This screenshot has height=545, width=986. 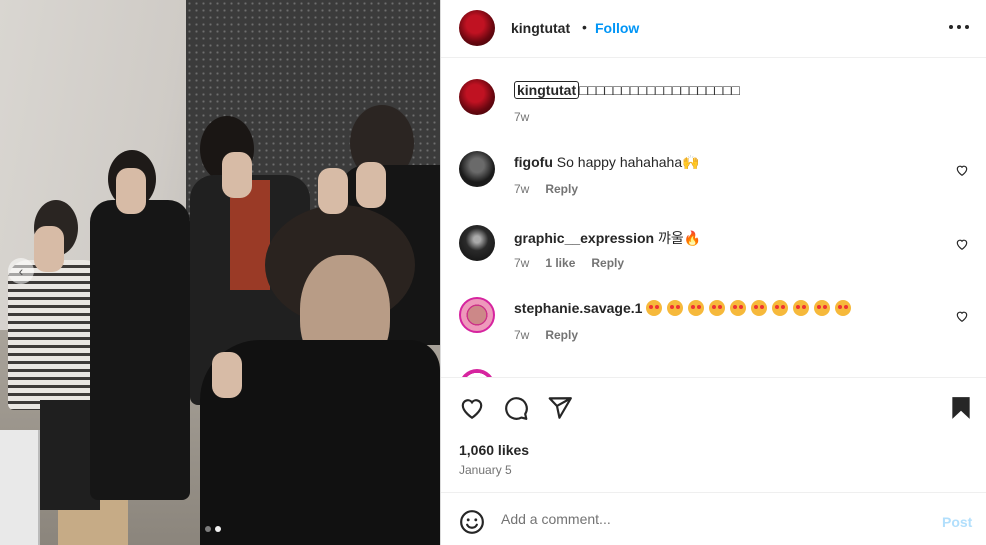 I want to click on heart-eyes-emoji-row, so click(x=751, y=308).